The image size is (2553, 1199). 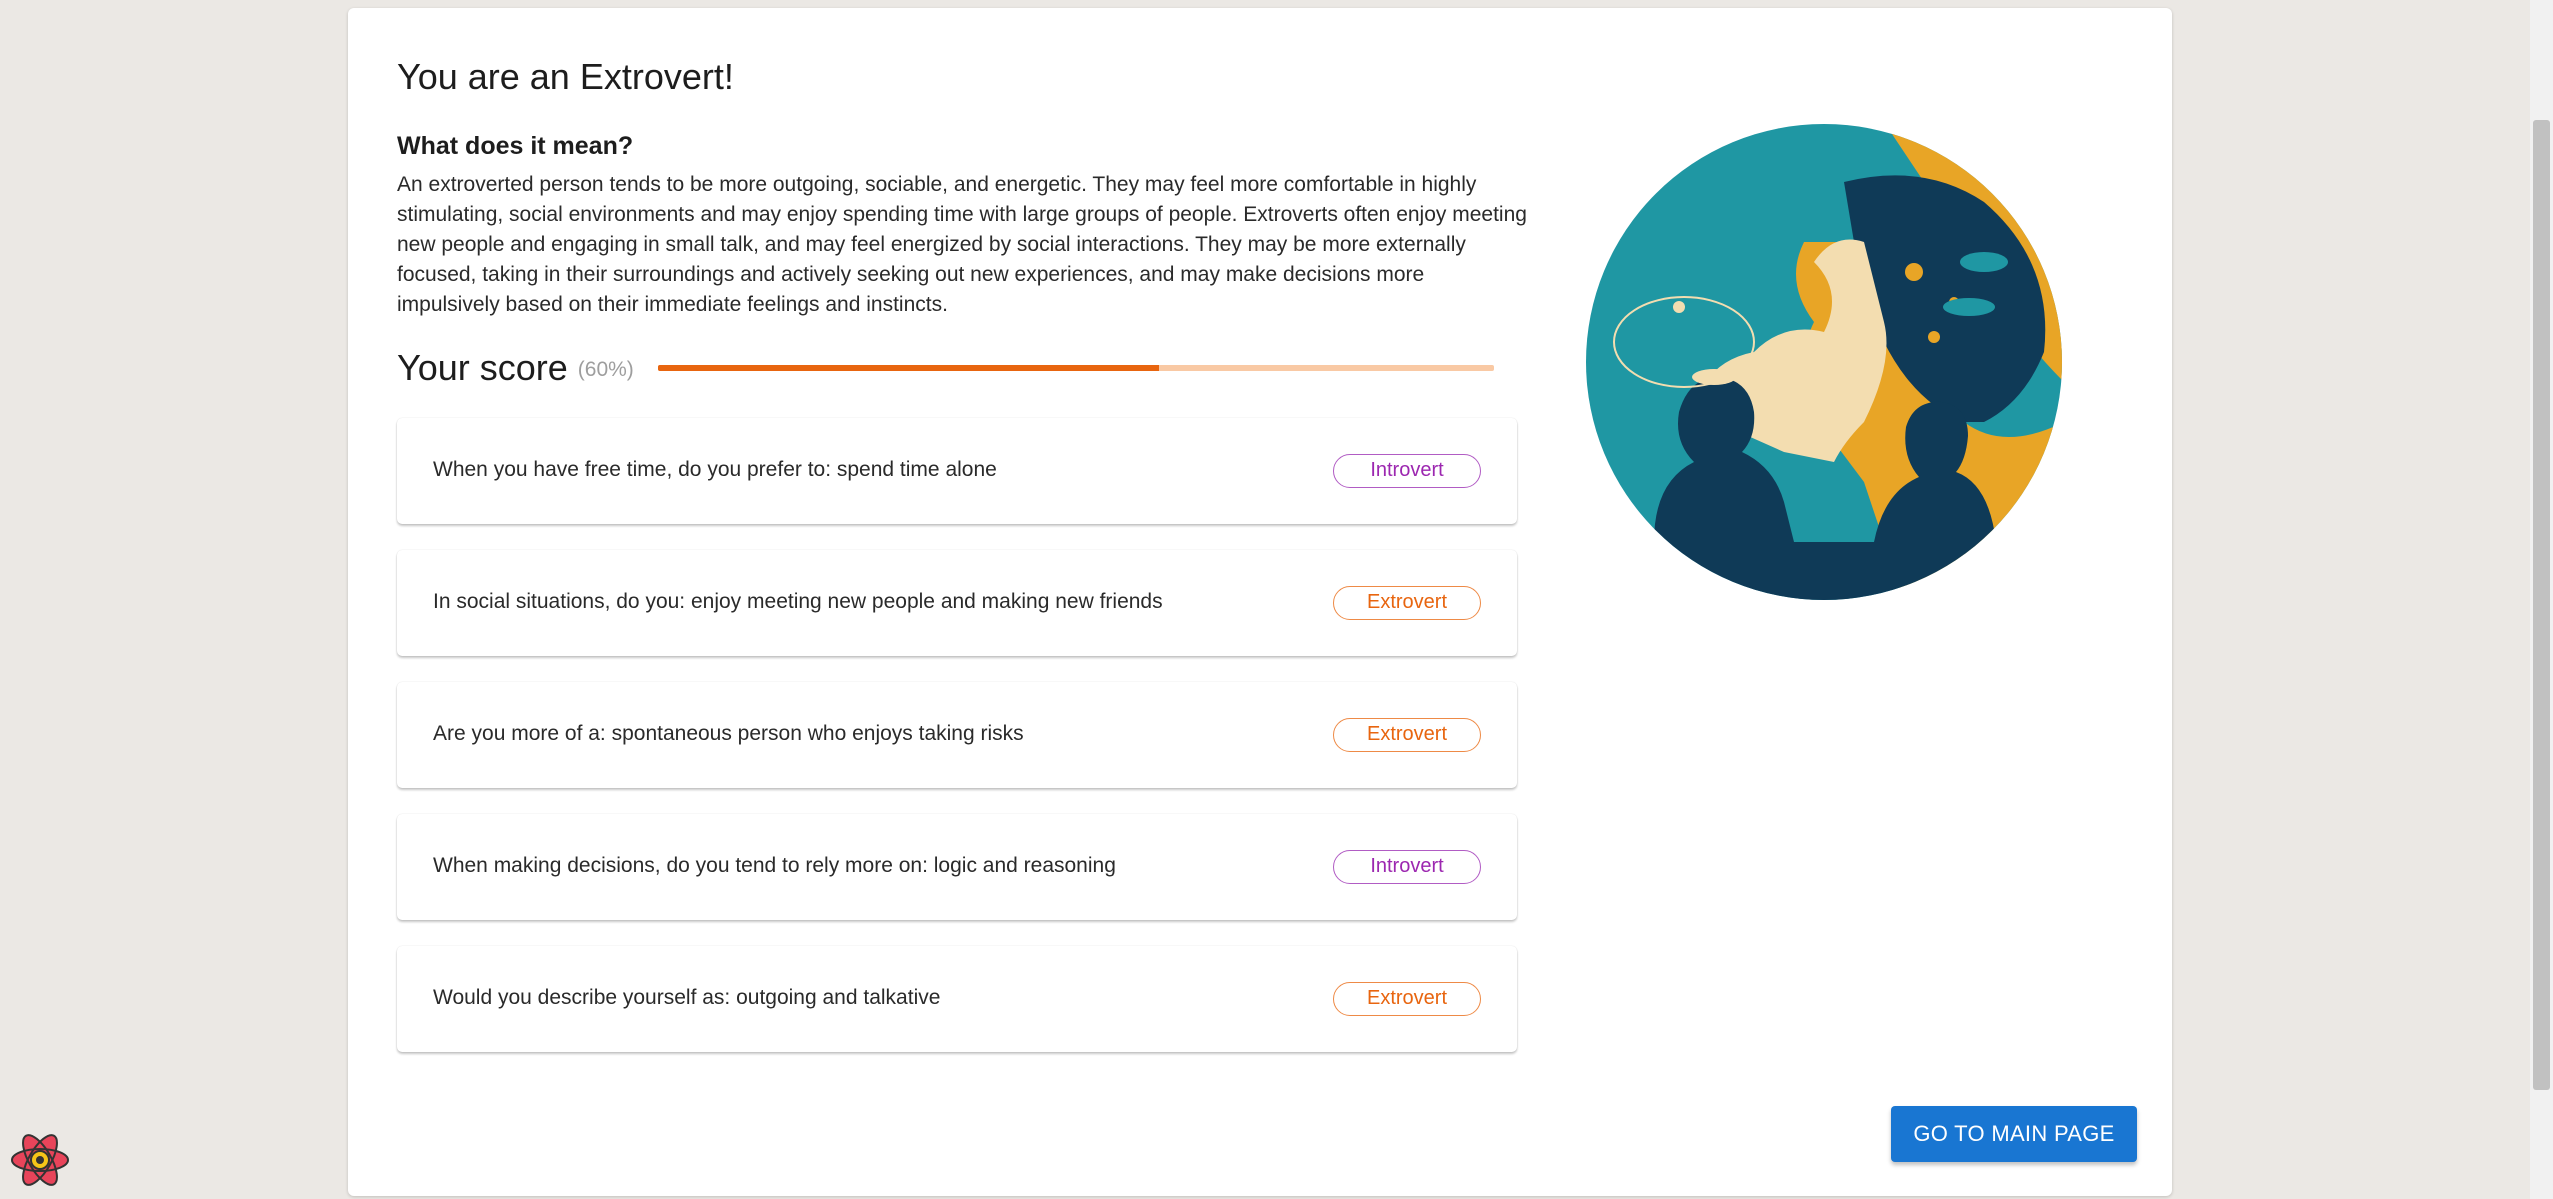 I want to click on score-row: Your score (60%), so click(x=957, y=368).